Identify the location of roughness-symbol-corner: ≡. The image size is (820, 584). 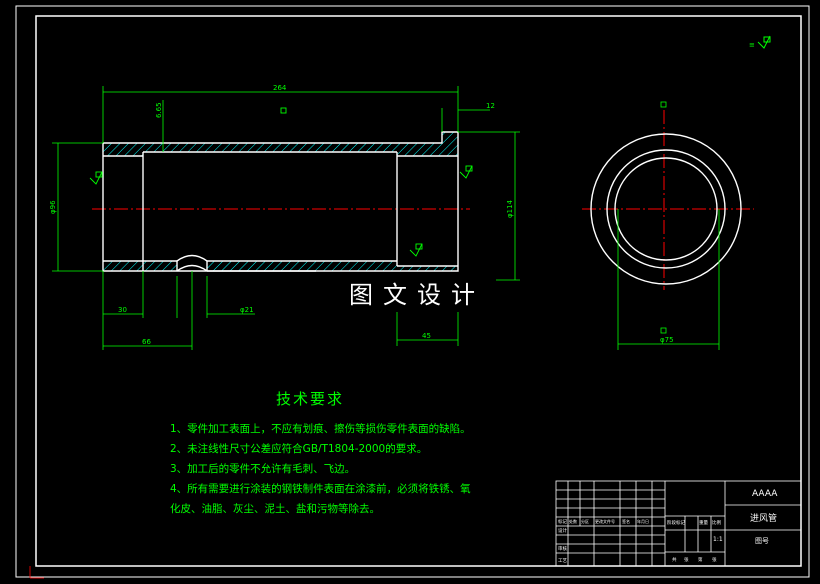
(760, 42).